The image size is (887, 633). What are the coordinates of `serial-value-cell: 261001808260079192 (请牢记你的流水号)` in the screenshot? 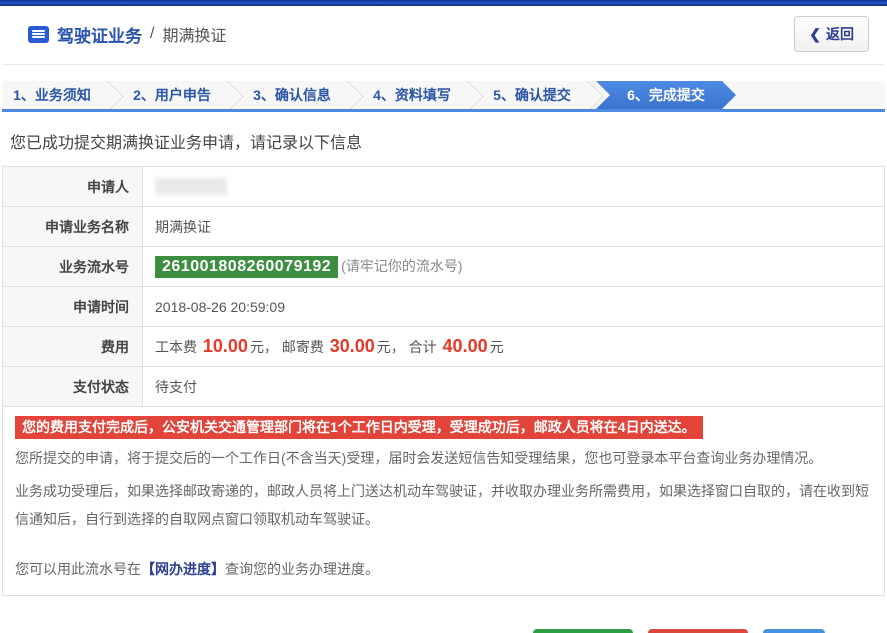 It's located at (513, 266).